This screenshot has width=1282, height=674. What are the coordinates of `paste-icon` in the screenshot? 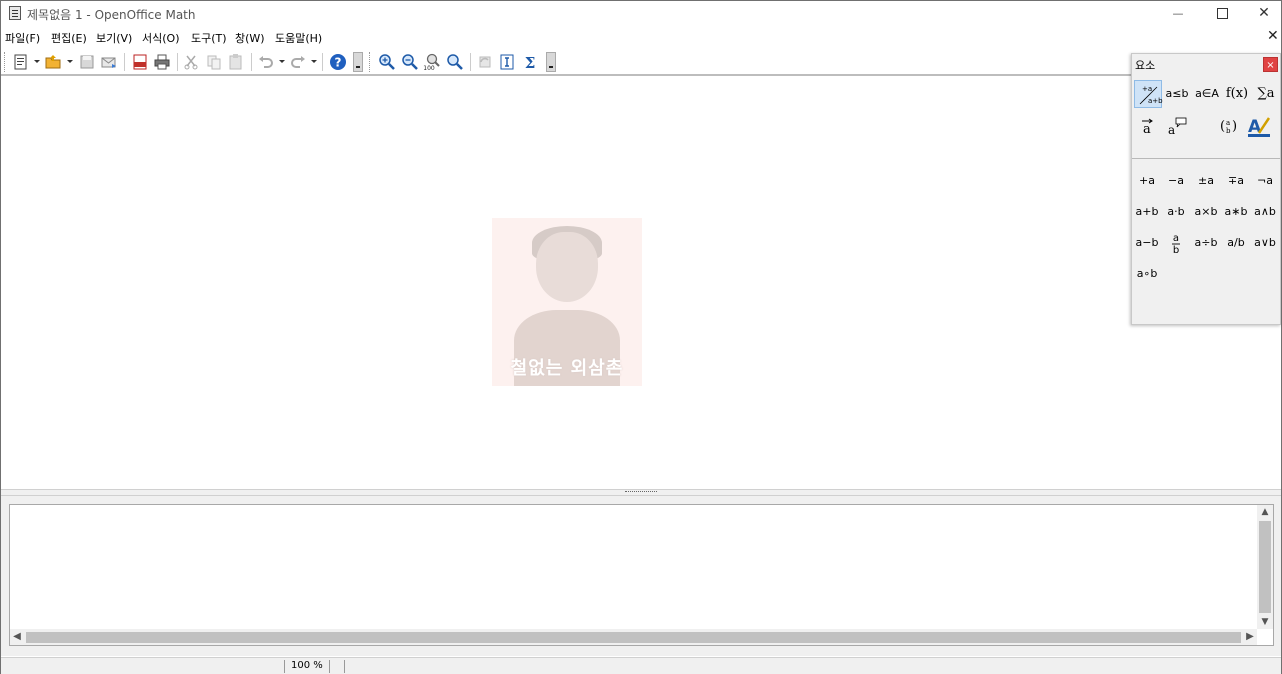 It's located at (236, 62).